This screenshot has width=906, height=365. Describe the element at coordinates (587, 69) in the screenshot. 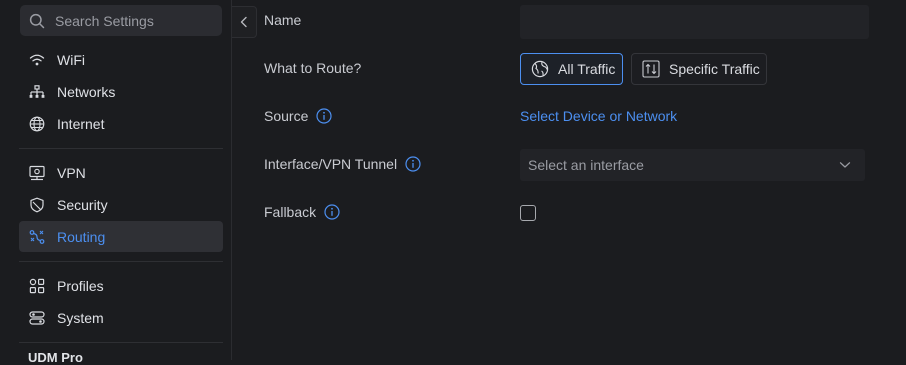

I see `all-traffic-label: All Traffic` at that location.